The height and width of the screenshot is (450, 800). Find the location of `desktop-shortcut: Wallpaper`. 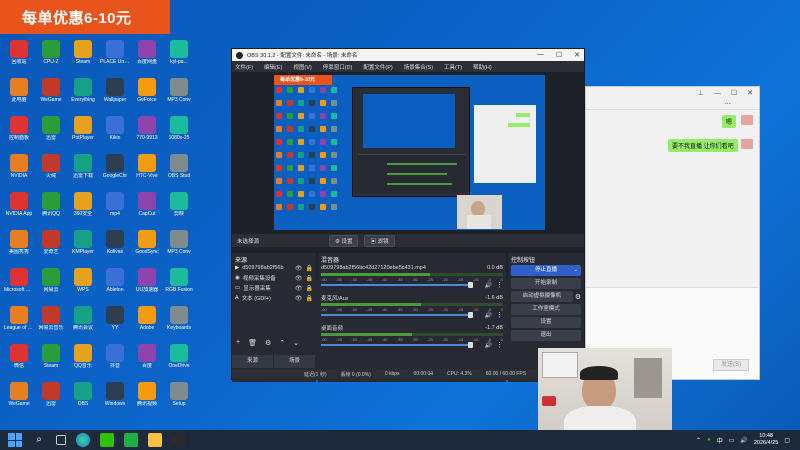

desktop-shortcut: Wallpaper is located at coordinates (115, 93).